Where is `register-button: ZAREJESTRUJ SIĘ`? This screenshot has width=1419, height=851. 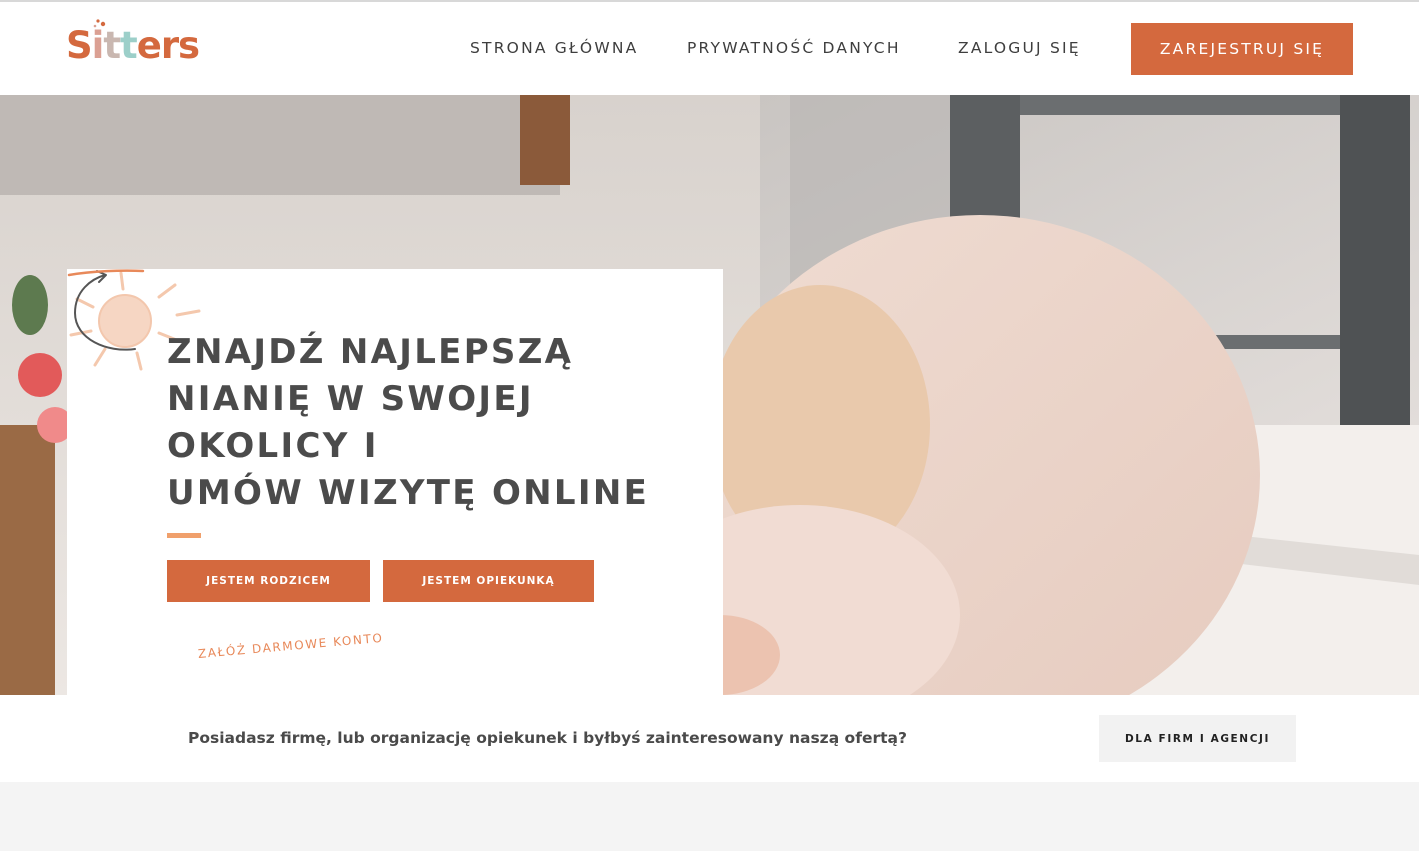 register-button: ZAREJESTRUJ SIĘ is located at coordinates (1242, 49).